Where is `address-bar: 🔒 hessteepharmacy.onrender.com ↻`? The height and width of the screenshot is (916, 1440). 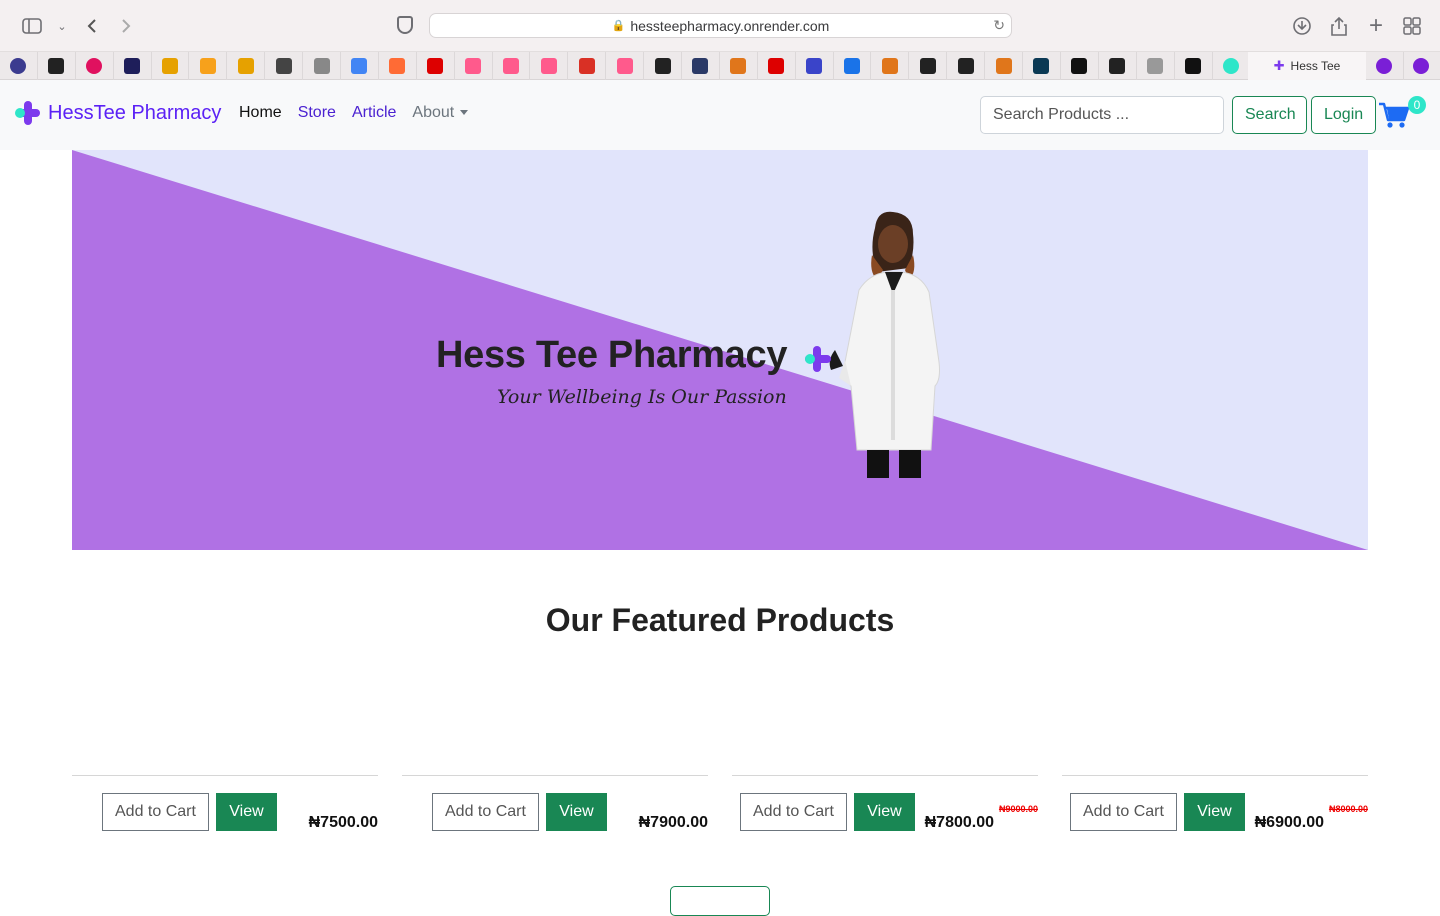 address-bar: 🔒 hessteepharmacy.onrender.com ↻ is located at coordinates (720, 25).